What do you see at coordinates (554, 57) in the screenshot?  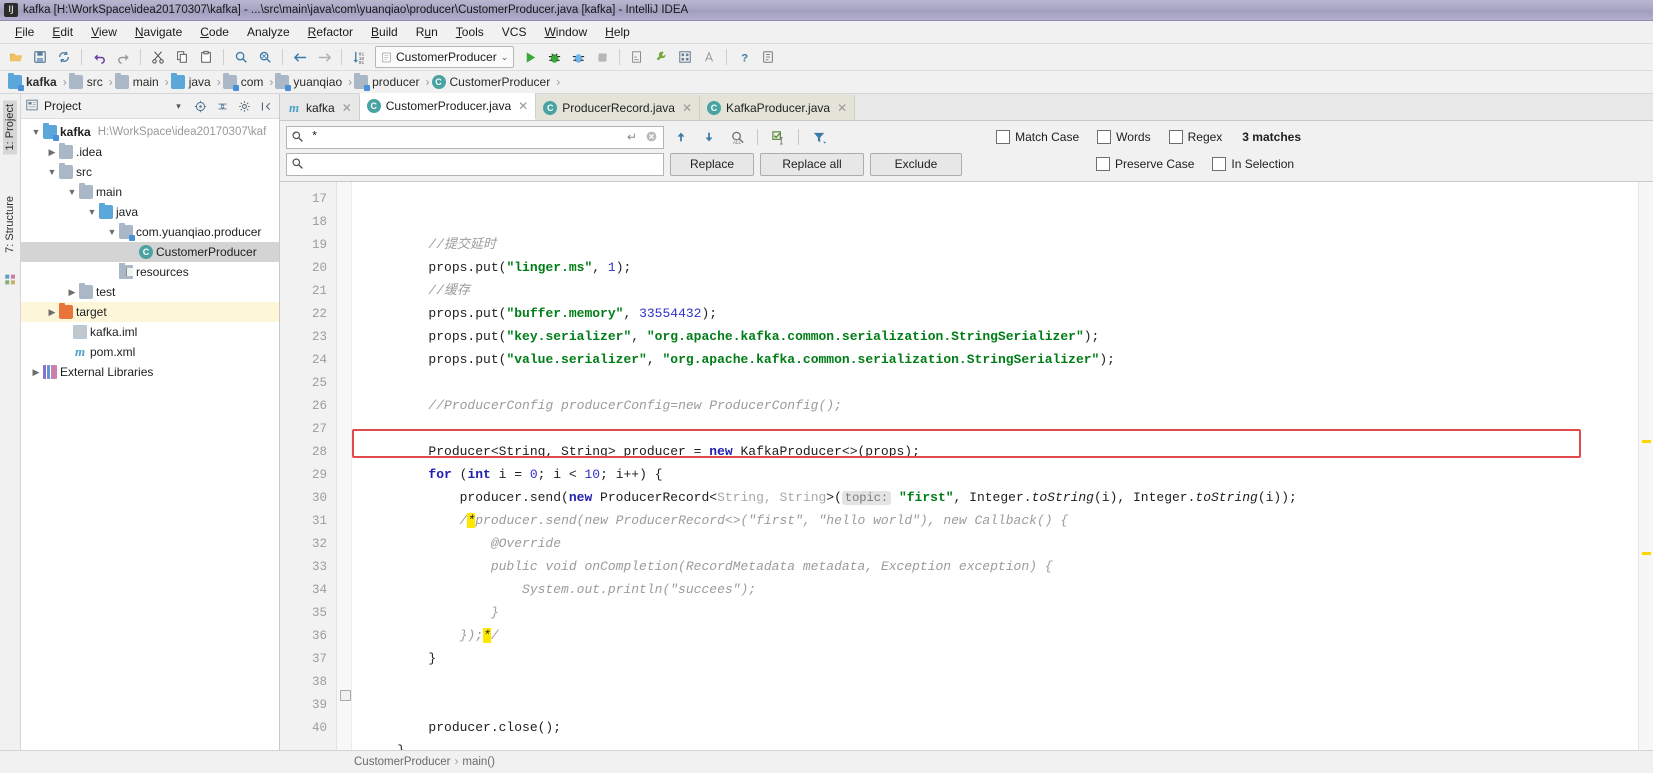 I see `debug-icon` at bounding box center [554, 57].